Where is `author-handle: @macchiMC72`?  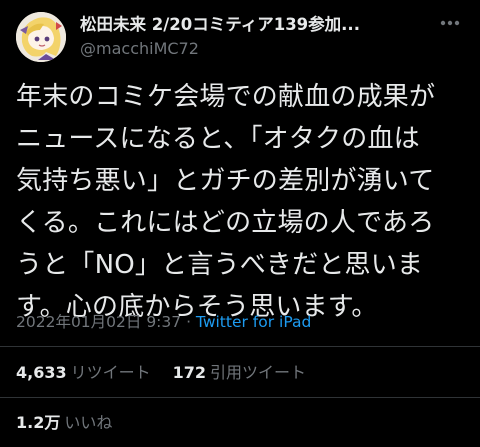 author-handle: @macchiMC72 is located at coordinates (272, 49).